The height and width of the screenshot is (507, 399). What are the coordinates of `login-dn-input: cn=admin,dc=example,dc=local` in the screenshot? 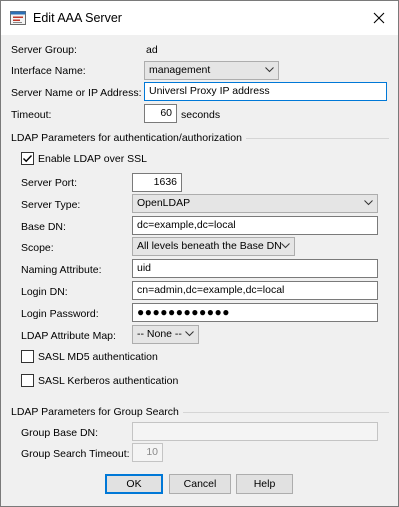 It's located at (255, 290).